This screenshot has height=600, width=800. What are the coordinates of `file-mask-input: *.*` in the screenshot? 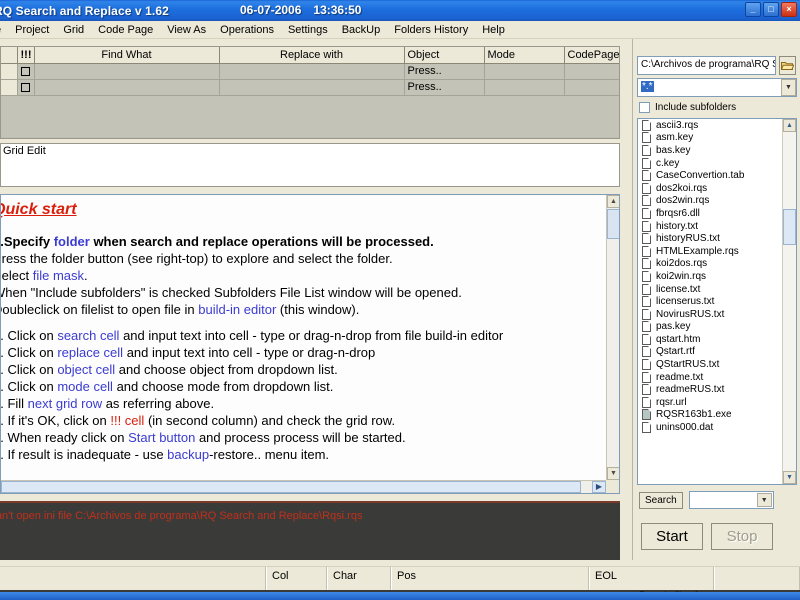 It's located at (717, 87).